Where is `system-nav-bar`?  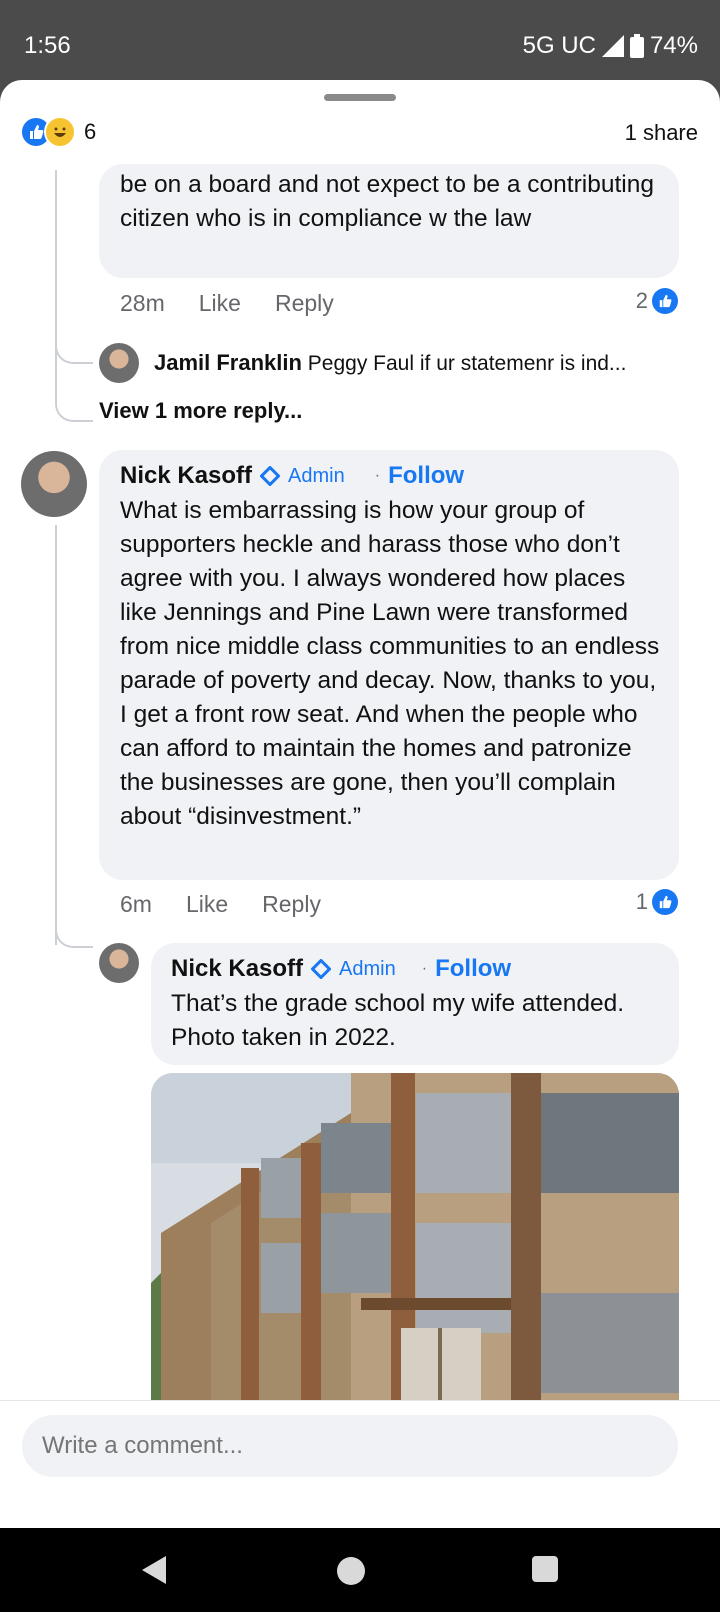
system-nav-bar is located at coordinates (360, 1570).